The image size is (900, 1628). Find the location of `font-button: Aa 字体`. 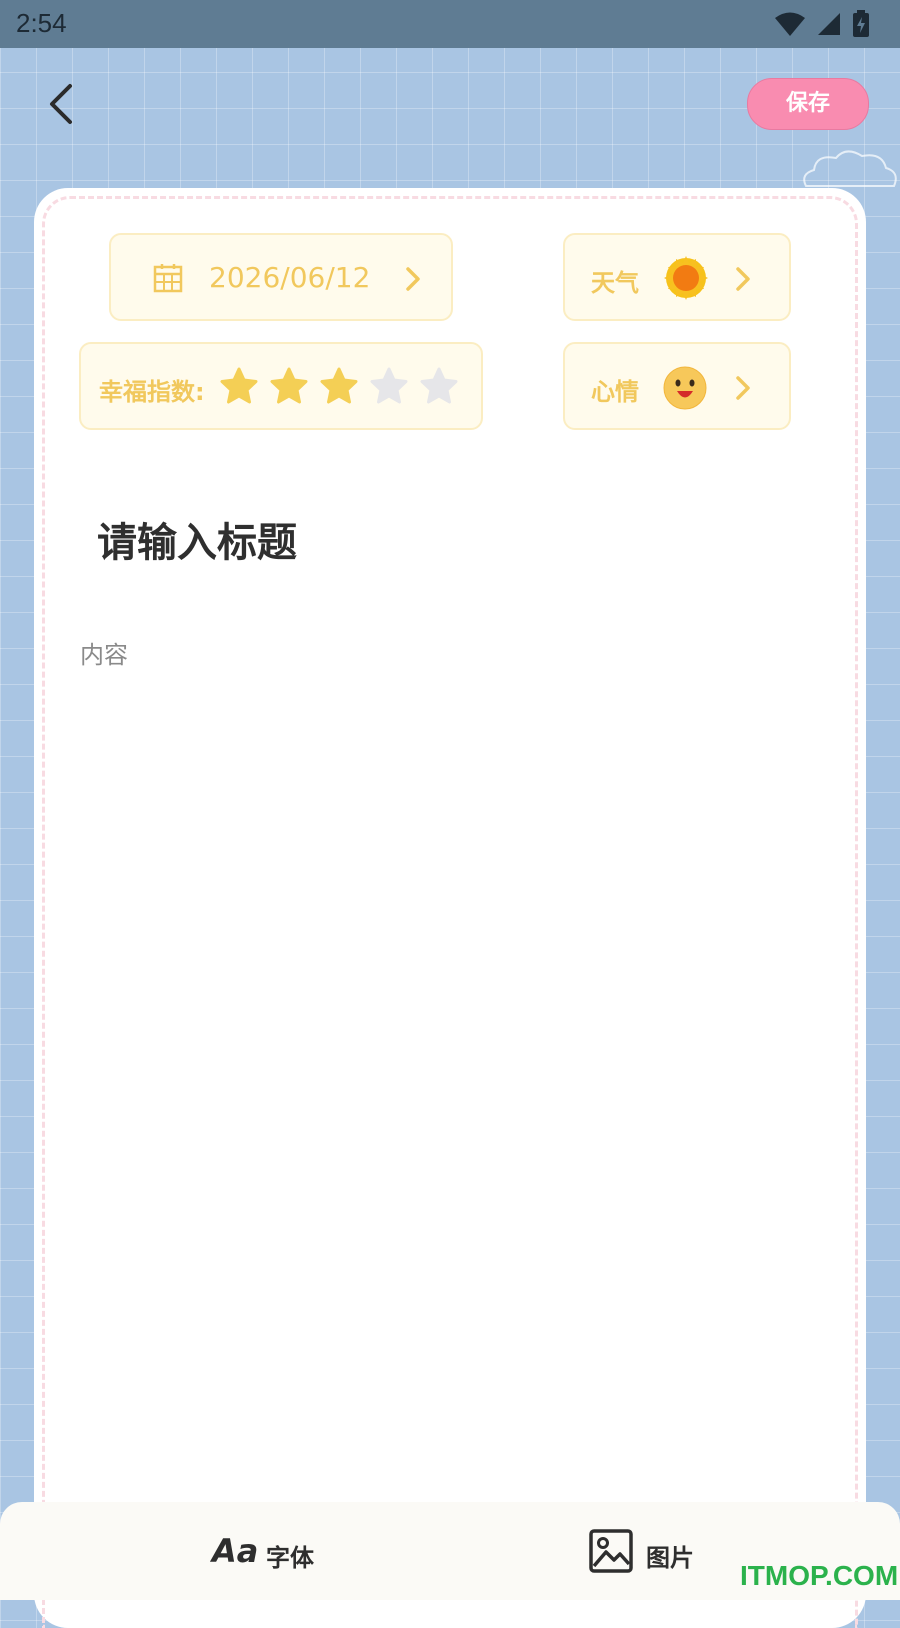

font-button: Aa 字体 is located at coordinates (265, 1551).